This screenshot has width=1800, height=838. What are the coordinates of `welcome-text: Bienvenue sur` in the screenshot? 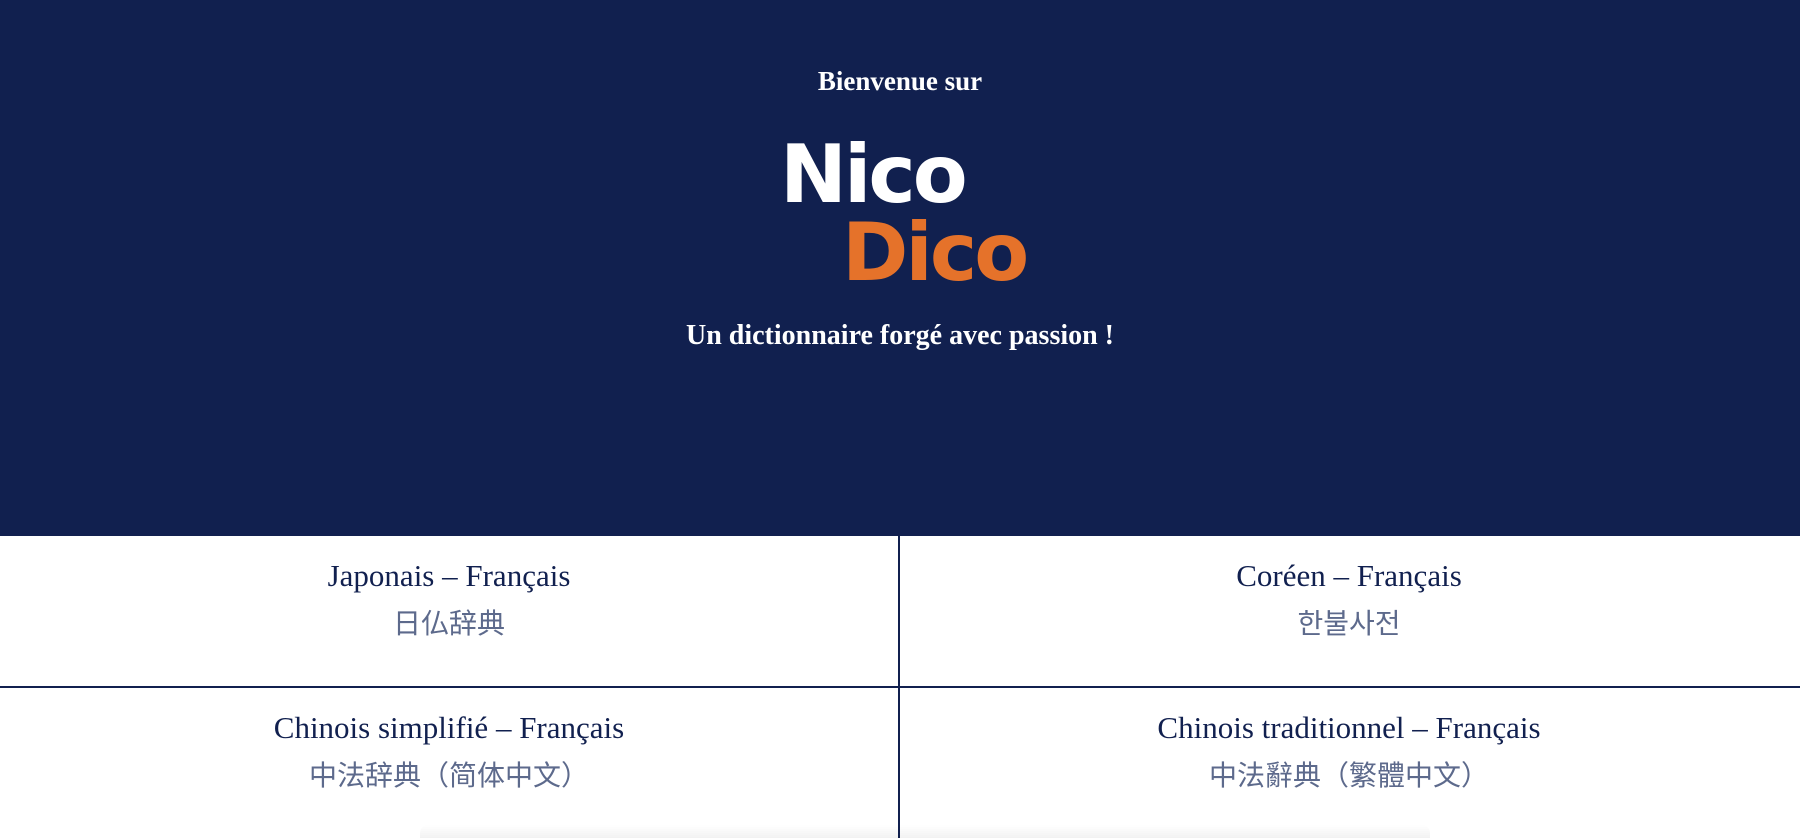 It's located at (900, 81).